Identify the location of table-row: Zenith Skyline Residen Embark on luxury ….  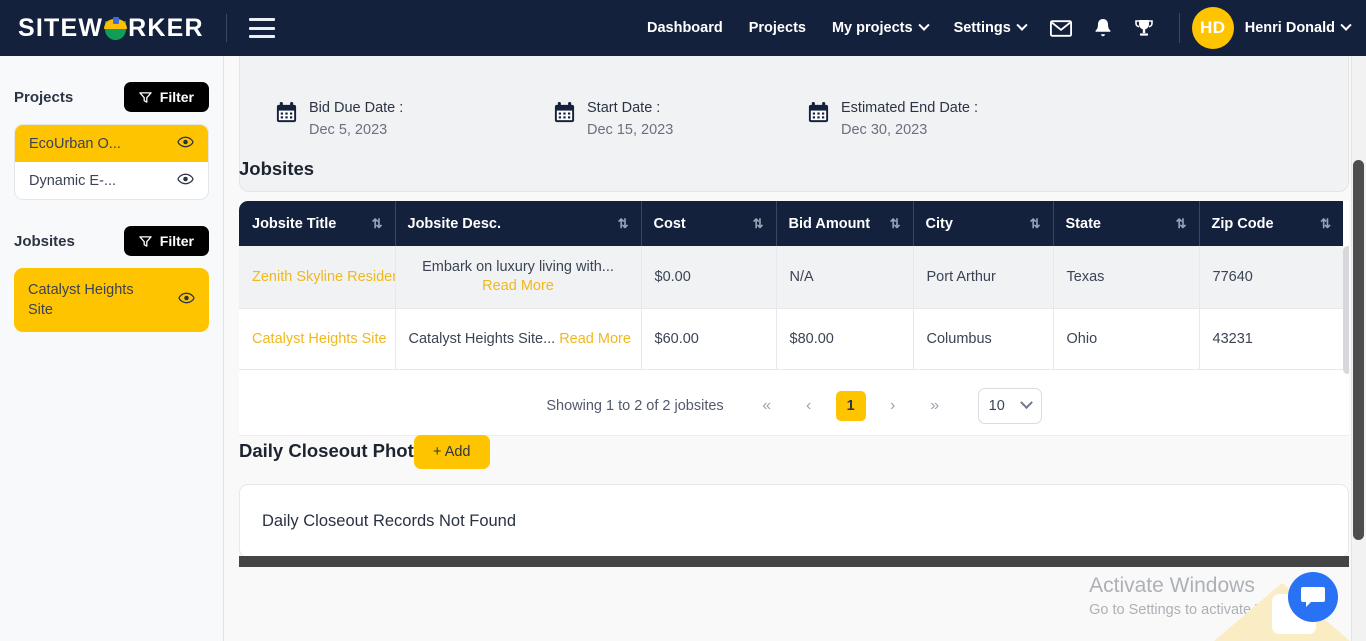
(791, 277).